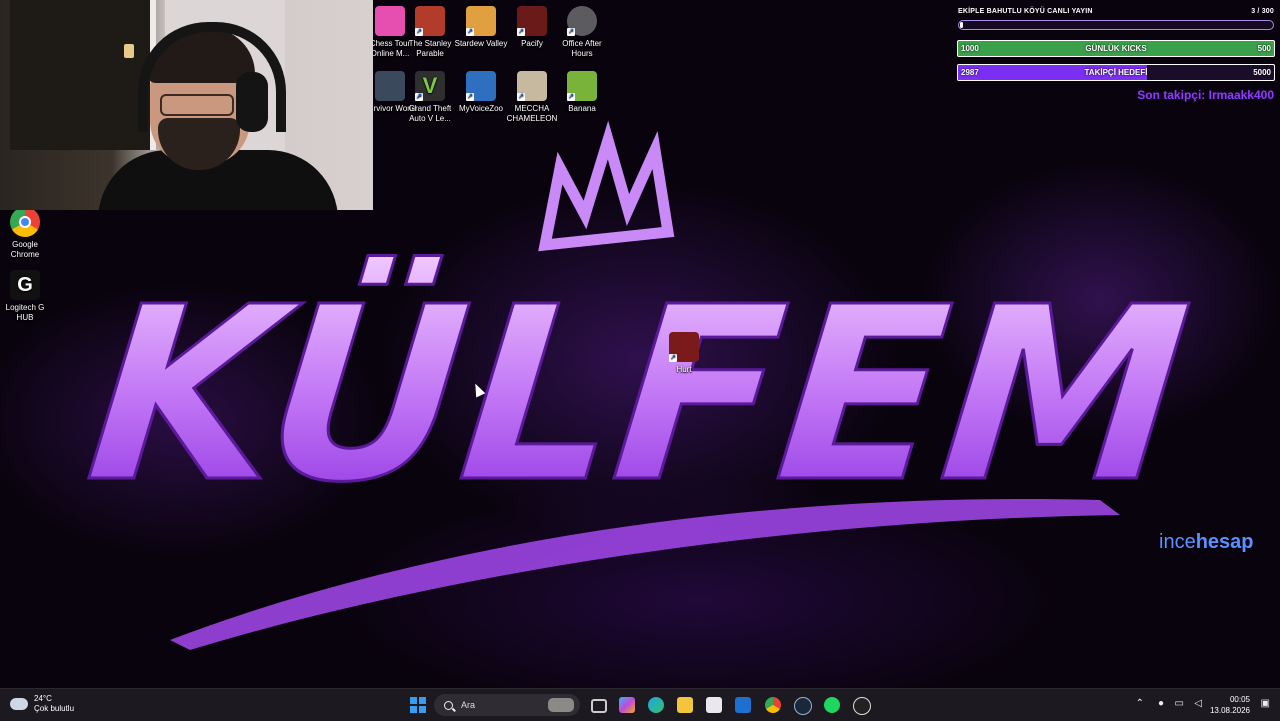  I want to click on pacify-icon: ↗, so click(532, 21).